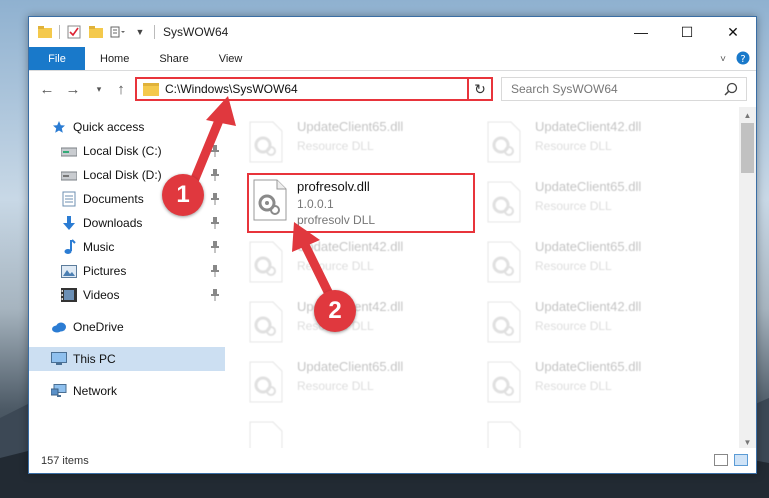 This screenshot has height=498, width=769. Describe the element at coordinates (336, 220) in the screenshot. I see `file-description: profresolv DLL` at that location.